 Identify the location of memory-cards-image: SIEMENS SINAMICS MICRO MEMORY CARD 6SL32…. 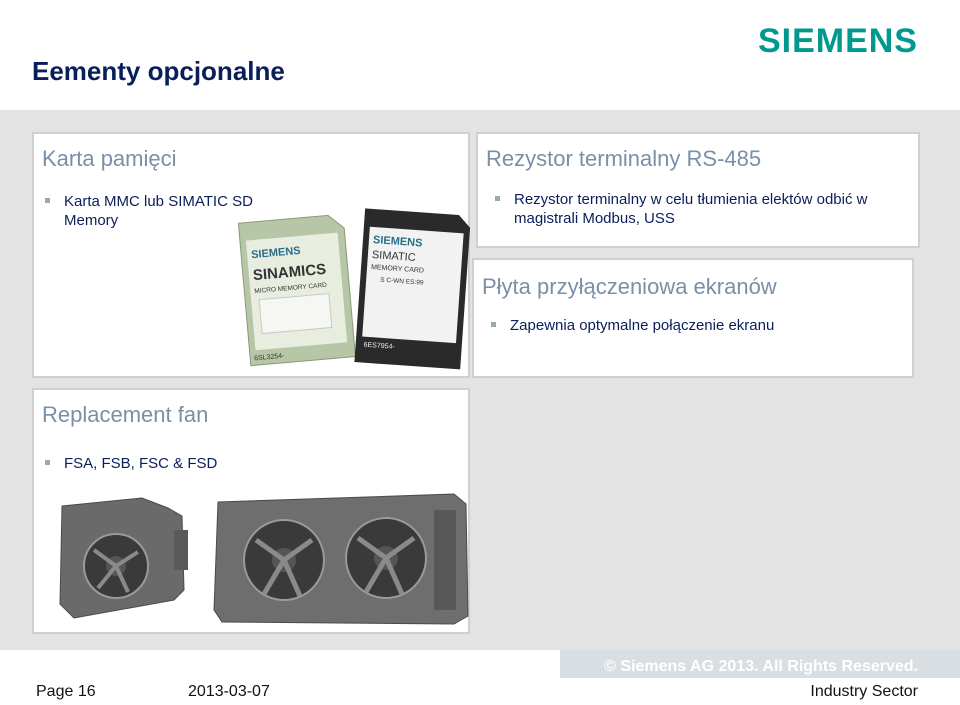
(354, 289).